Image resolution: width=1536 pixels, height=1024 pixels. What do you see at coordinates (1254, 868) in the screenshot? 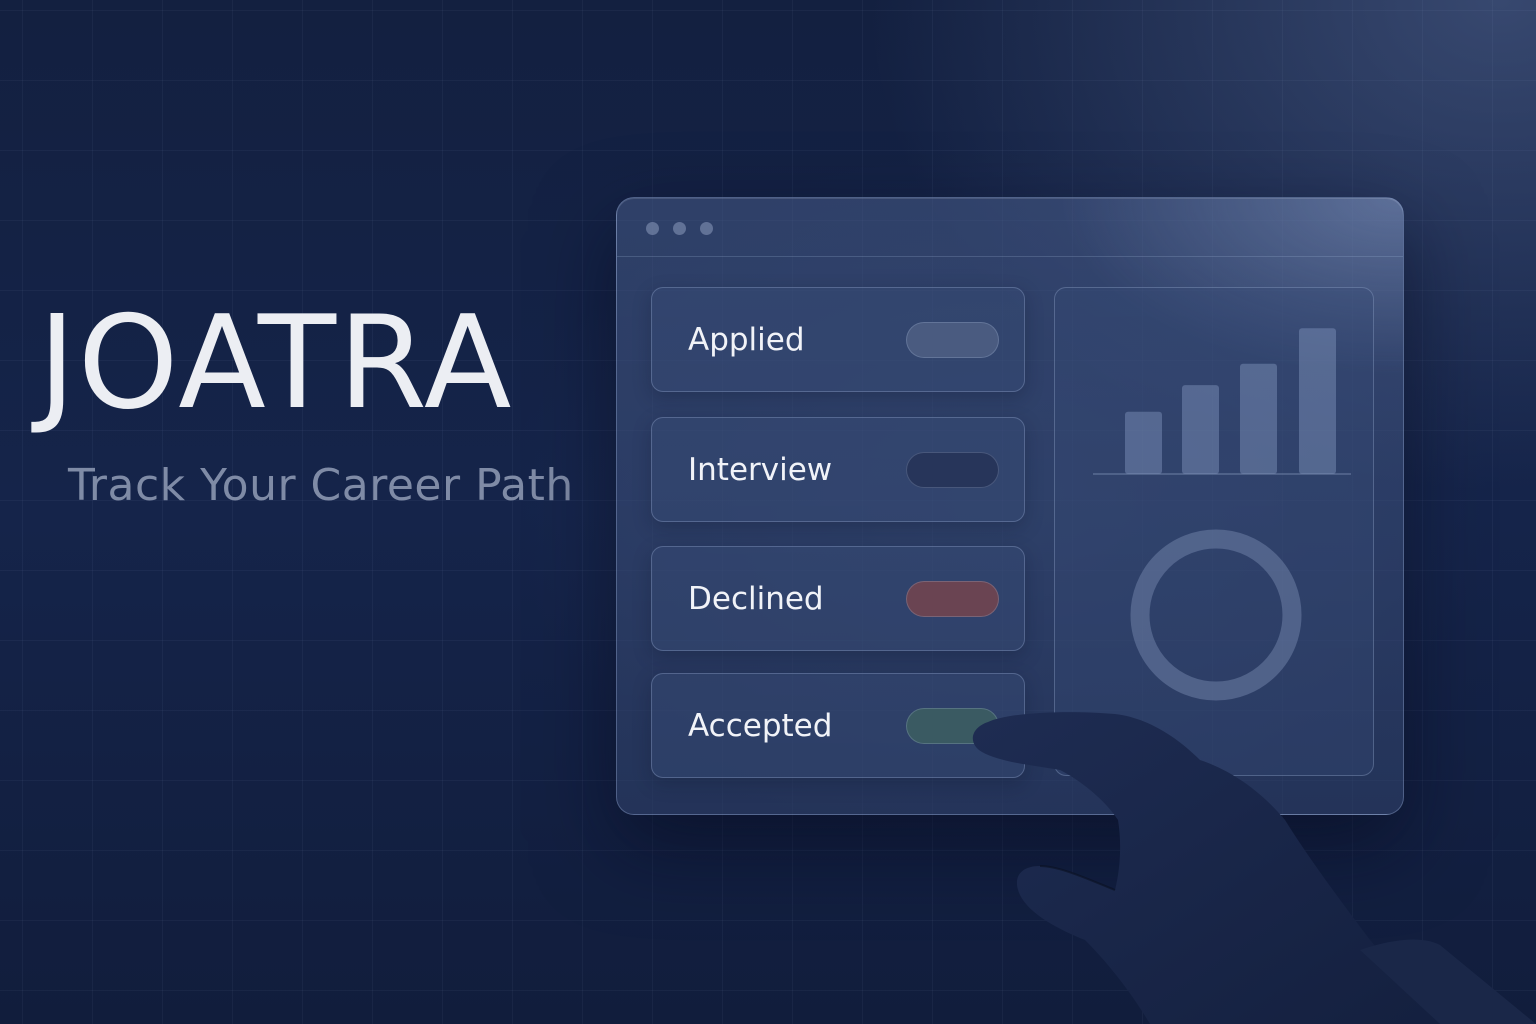
I see `hand-pointer-icon` at bounding box center [1254, 868].